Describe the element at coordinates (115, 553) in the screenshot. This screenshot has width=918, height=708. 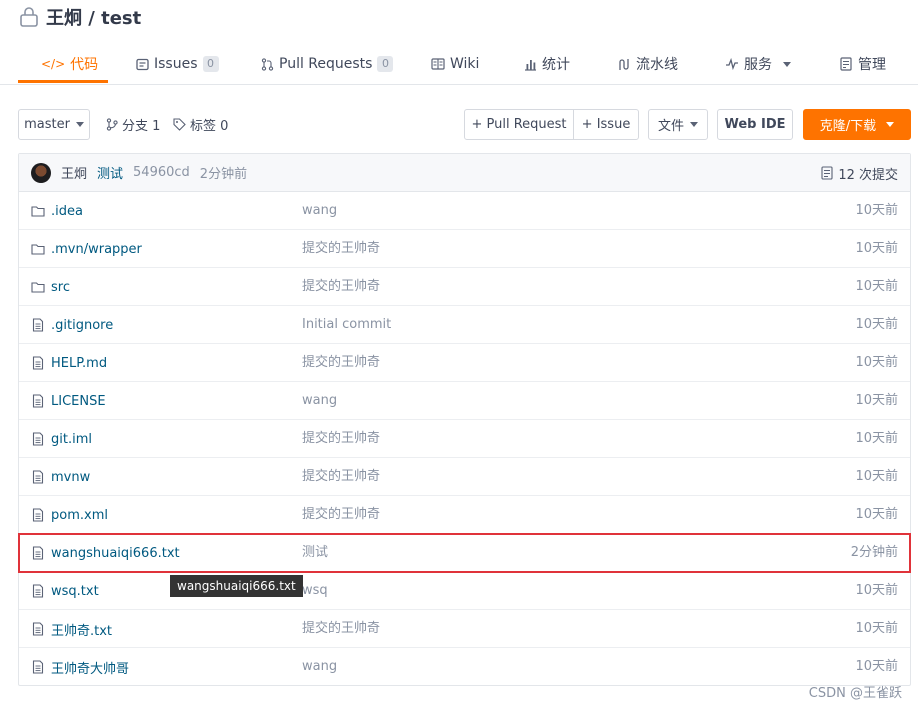
I see `file-name: wangshuaiqi666.txt` at that location.